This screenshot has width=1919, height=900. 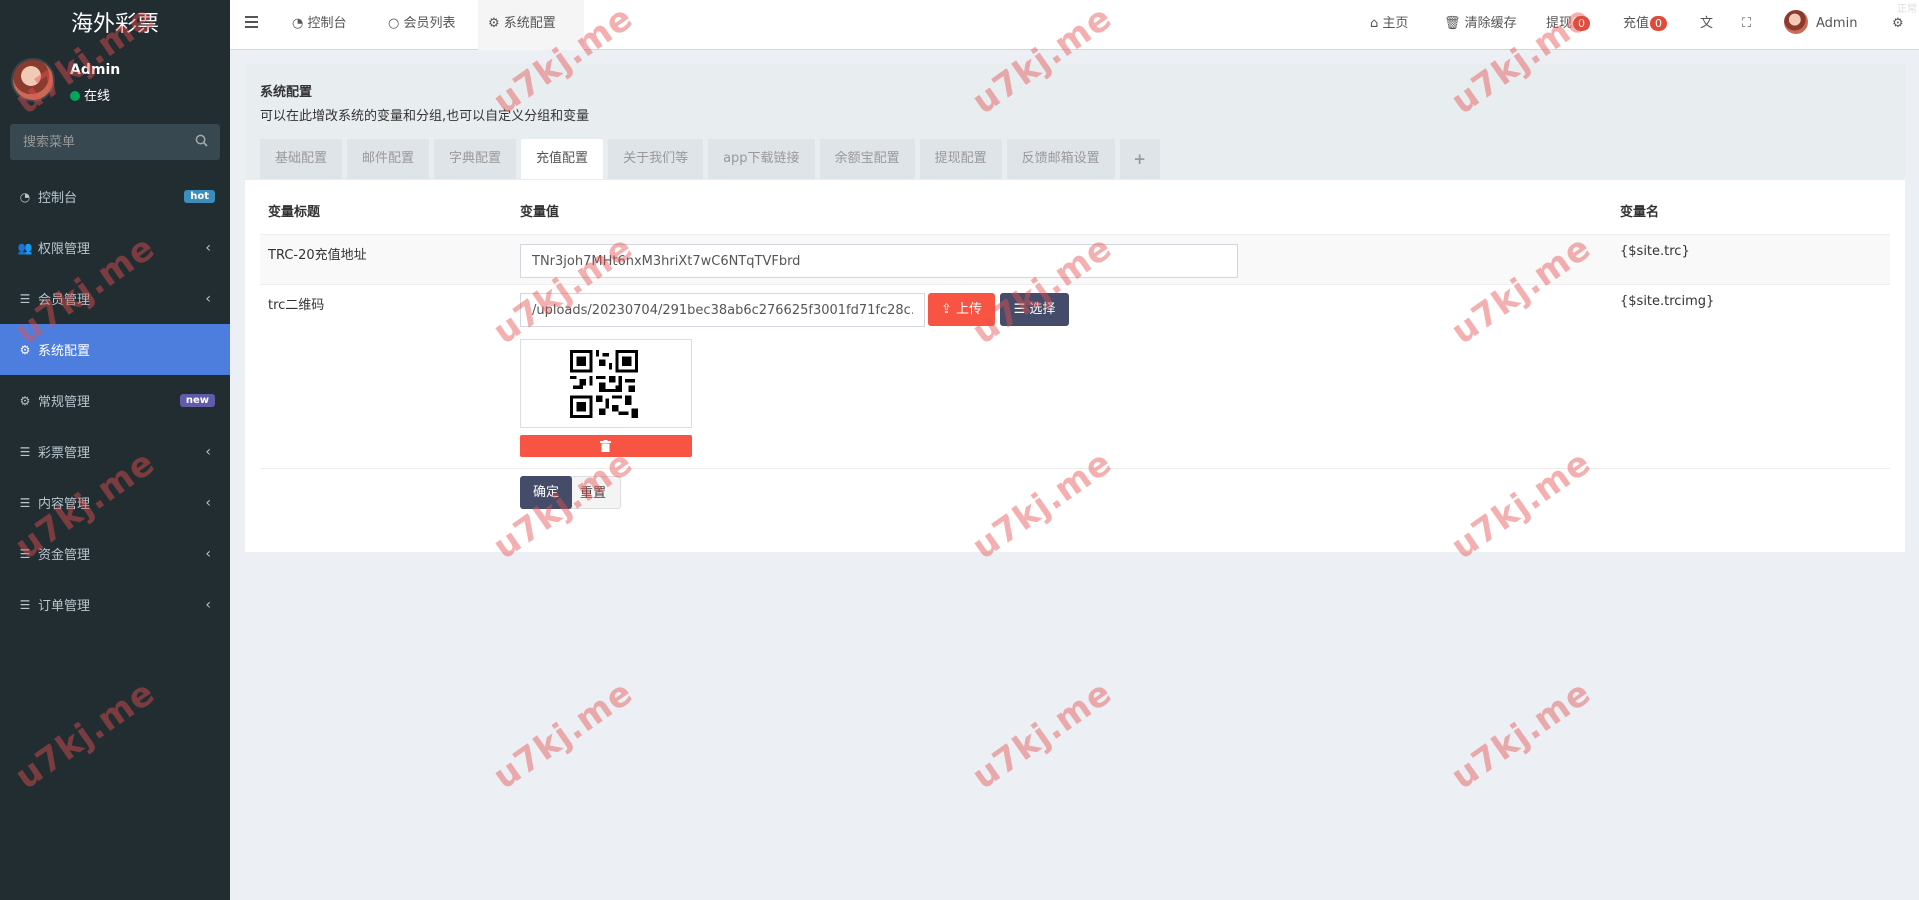 What do you see at coordinates (1655, 251) in the screenshot?
I see `row-name: {$site.trc}` at bounding box center [1655, 251].